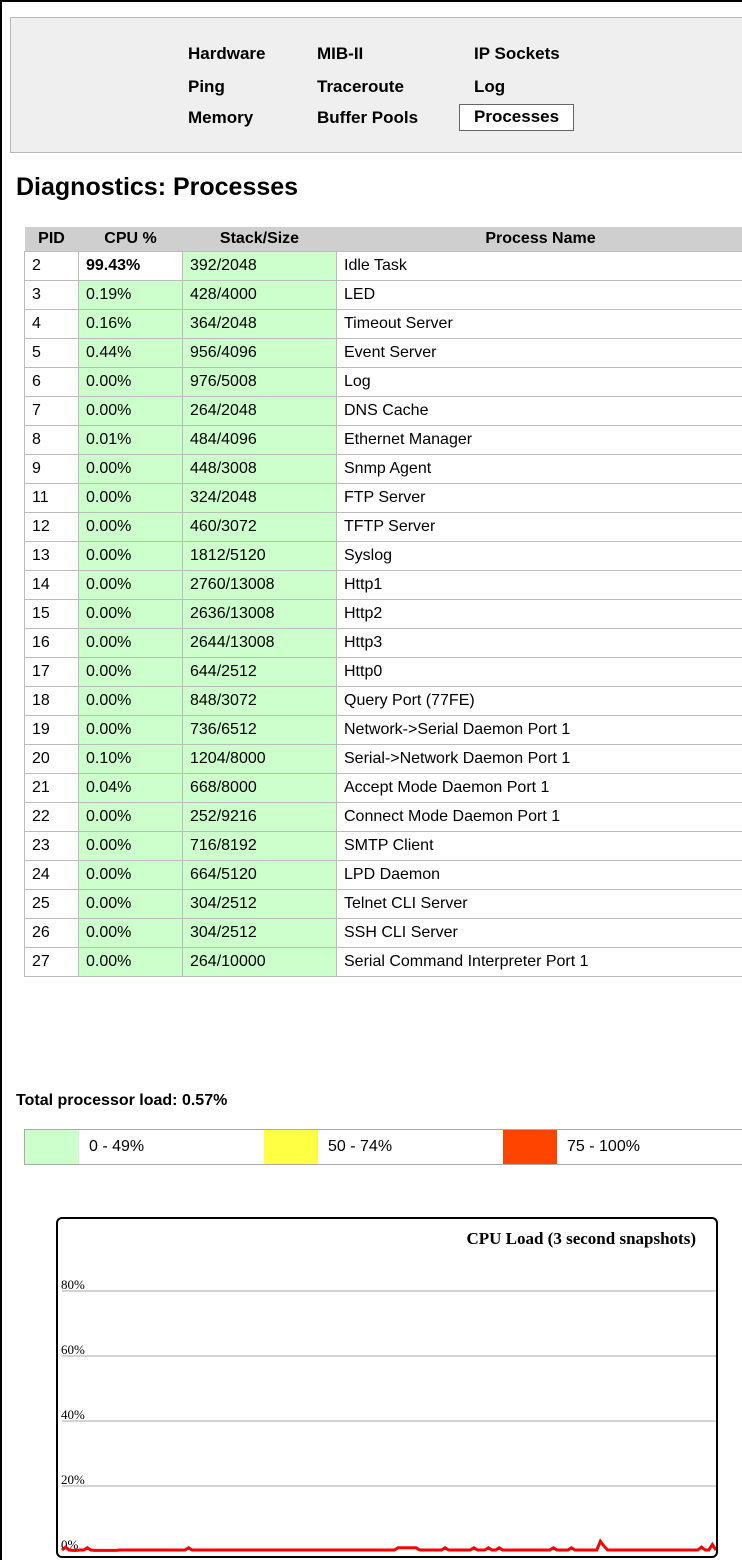 The height and width of the screenshot is (1560, 742). Describe the element at coordinates (122, 1100) in the screenshot. I see `total-processor-load: Total processor load: 0.57%` at that location.